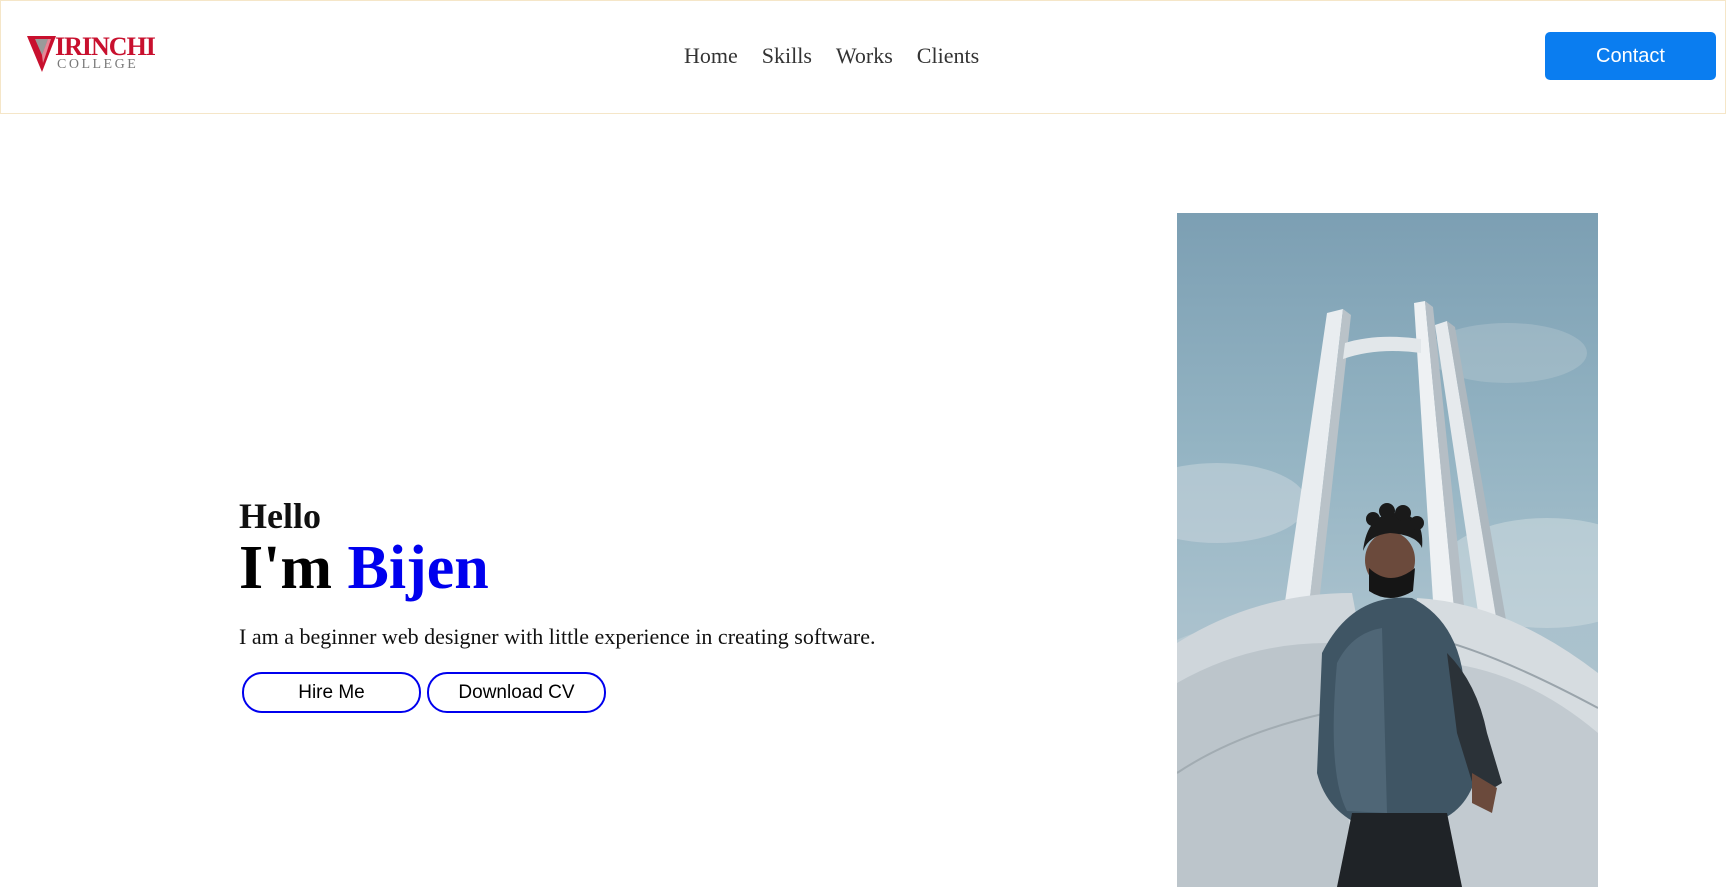  I want to click on main-nav: Home Skills Works Clients, so click(831, 56).